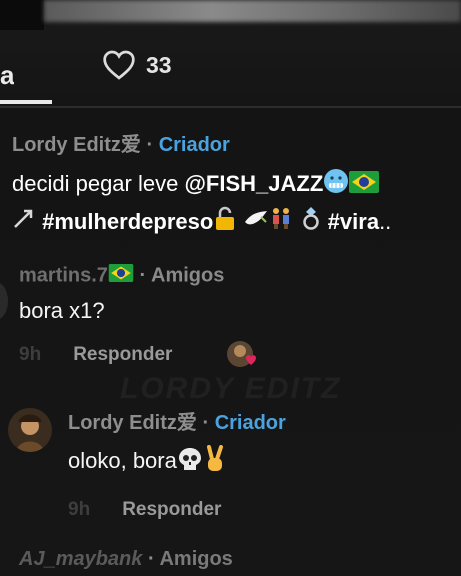 The height and width of the screenshot is (576, 461). I want to click on caption-line-1: decidi pegar leve @FISH_JAZZ, so click(236, 185).